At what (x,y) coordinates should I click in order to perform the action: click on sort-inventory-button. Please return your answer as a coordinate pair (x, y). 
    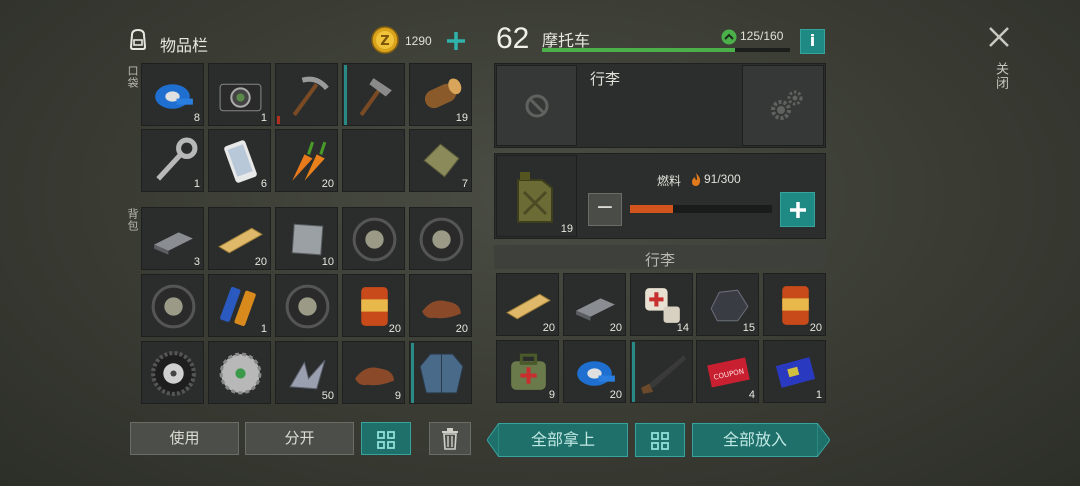
    Looking at the image, I should click on (386, 438).